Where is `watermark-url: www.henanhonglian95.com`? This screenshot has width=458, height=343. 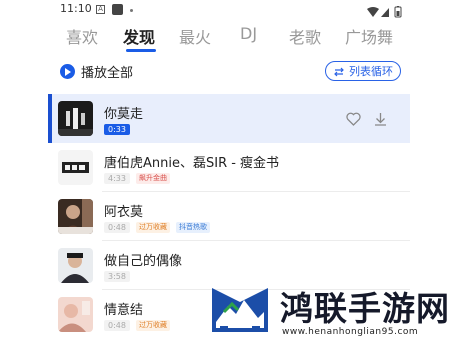 watermark-url: www.henanhonglian95.com is located at coordinates (350, 332).